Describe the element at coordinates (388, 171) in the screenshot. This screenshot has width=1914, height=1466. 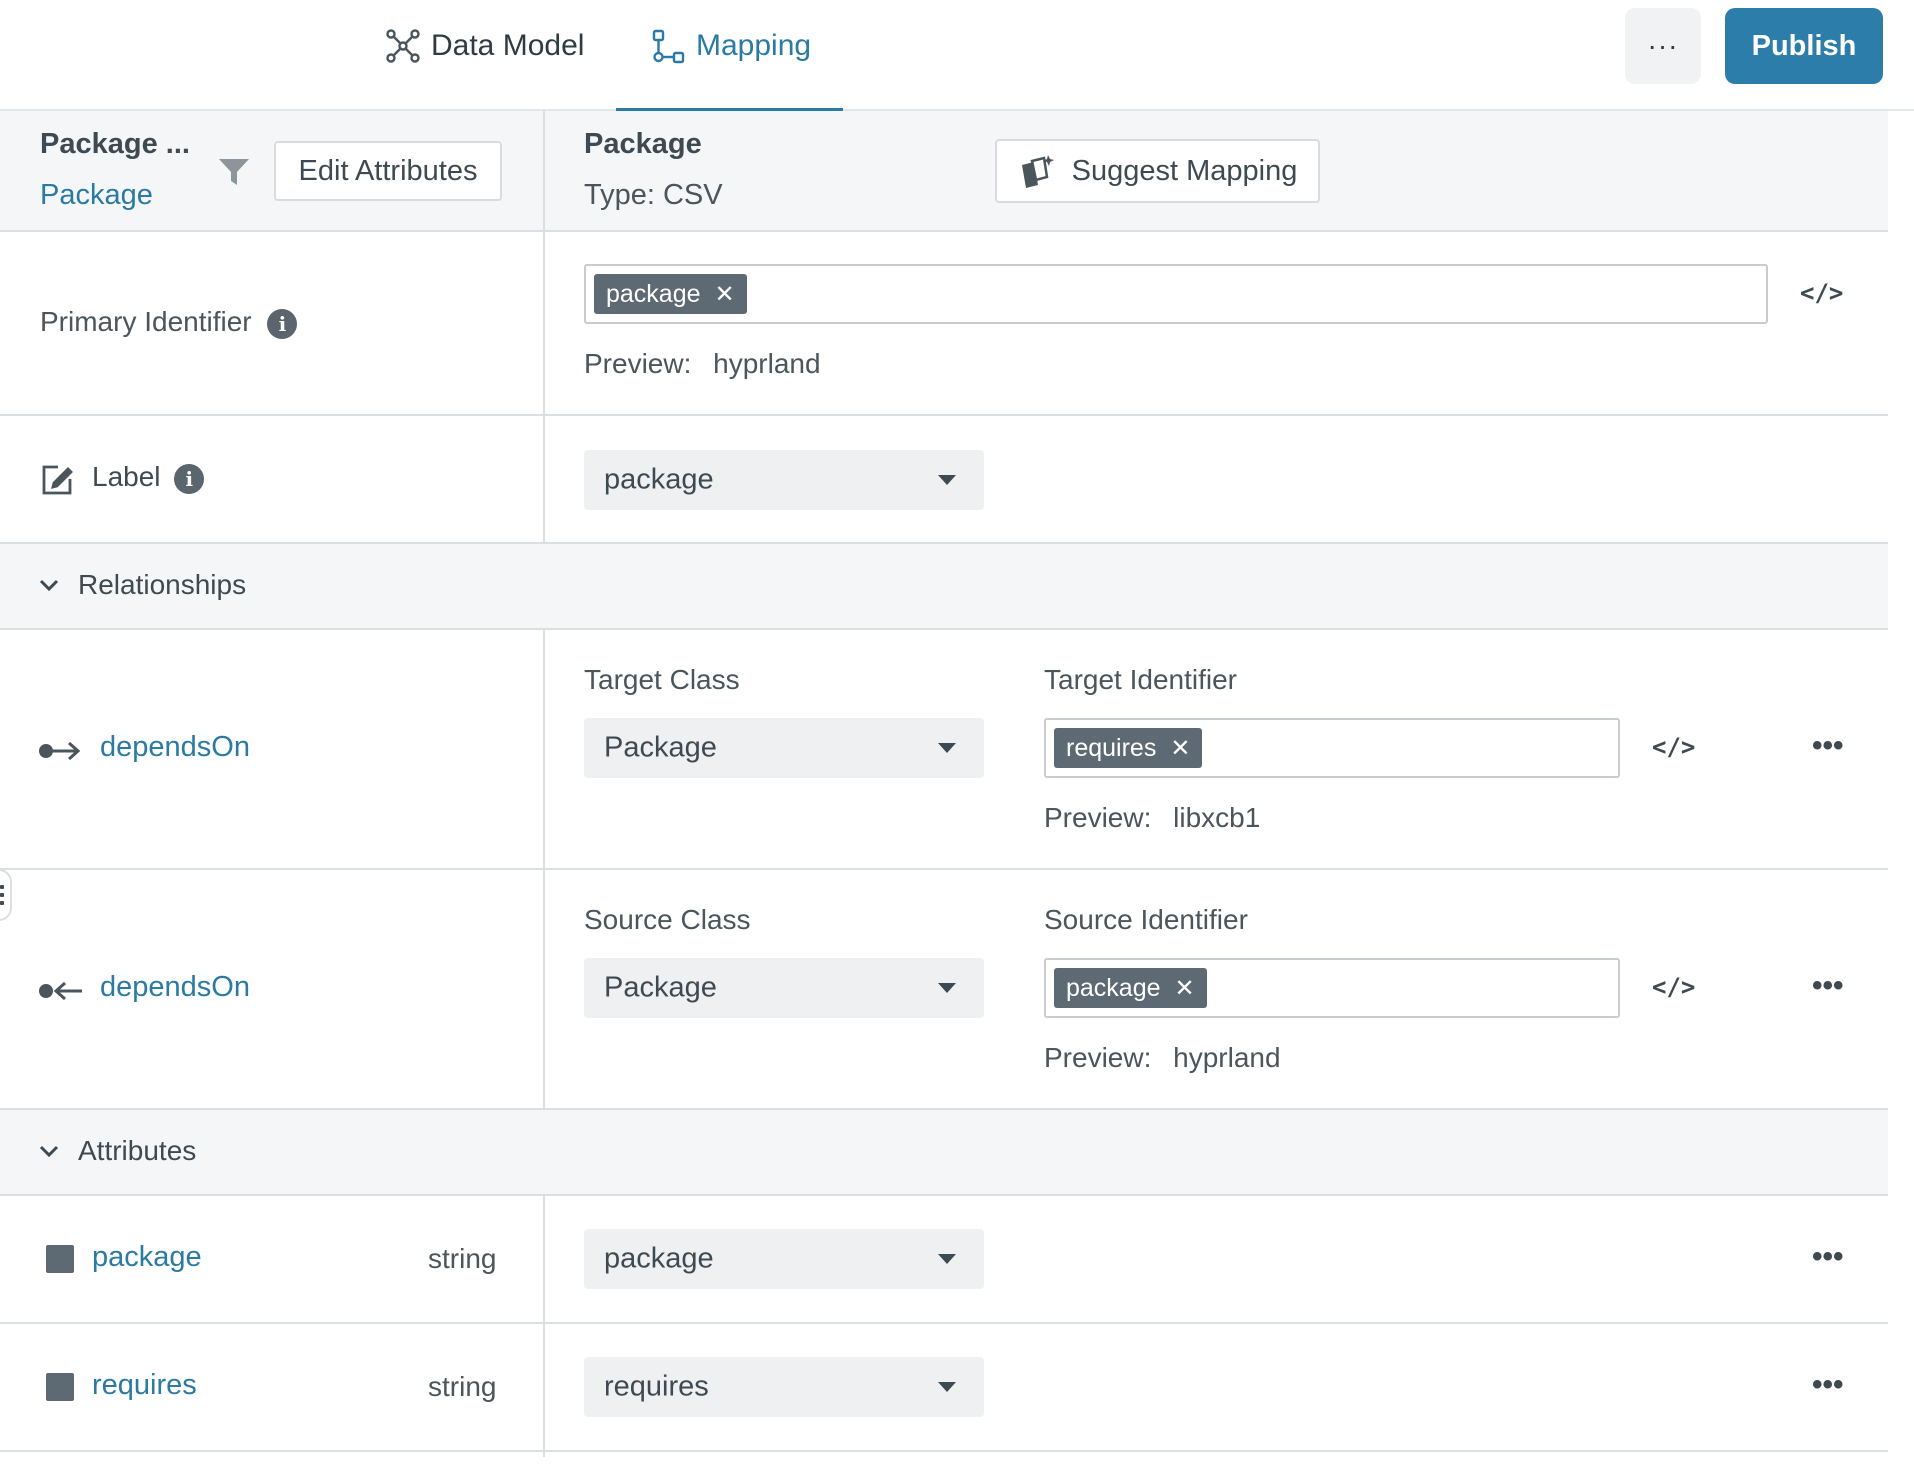
I see `edit-attributes-button: Edit Attributes` at that location.